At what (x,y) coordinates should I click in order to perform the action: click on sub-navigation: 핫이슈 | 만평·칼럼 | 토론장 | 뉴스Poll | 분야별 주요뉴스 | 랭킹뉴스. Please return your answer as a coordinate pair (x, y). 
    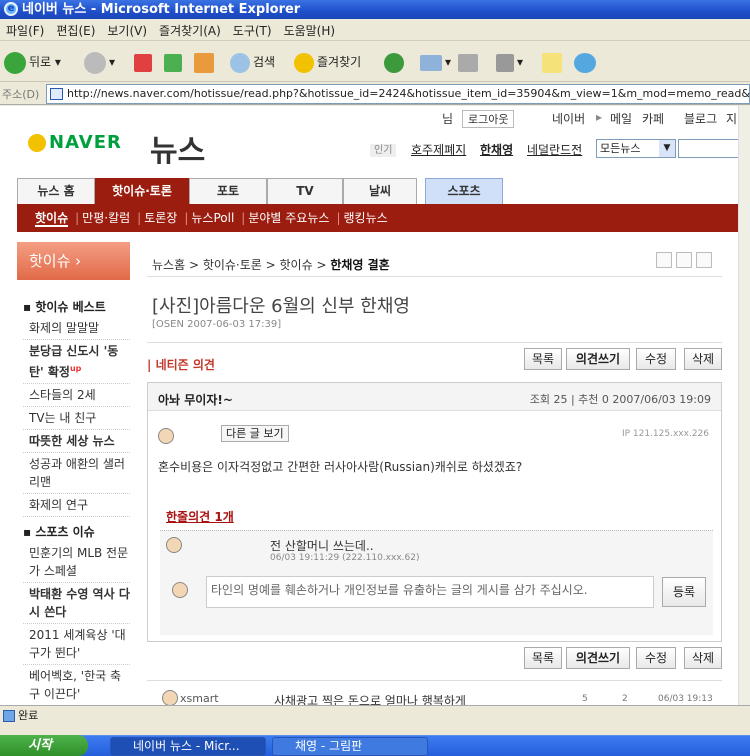
    Looking at the image, I should click on (377, 218).